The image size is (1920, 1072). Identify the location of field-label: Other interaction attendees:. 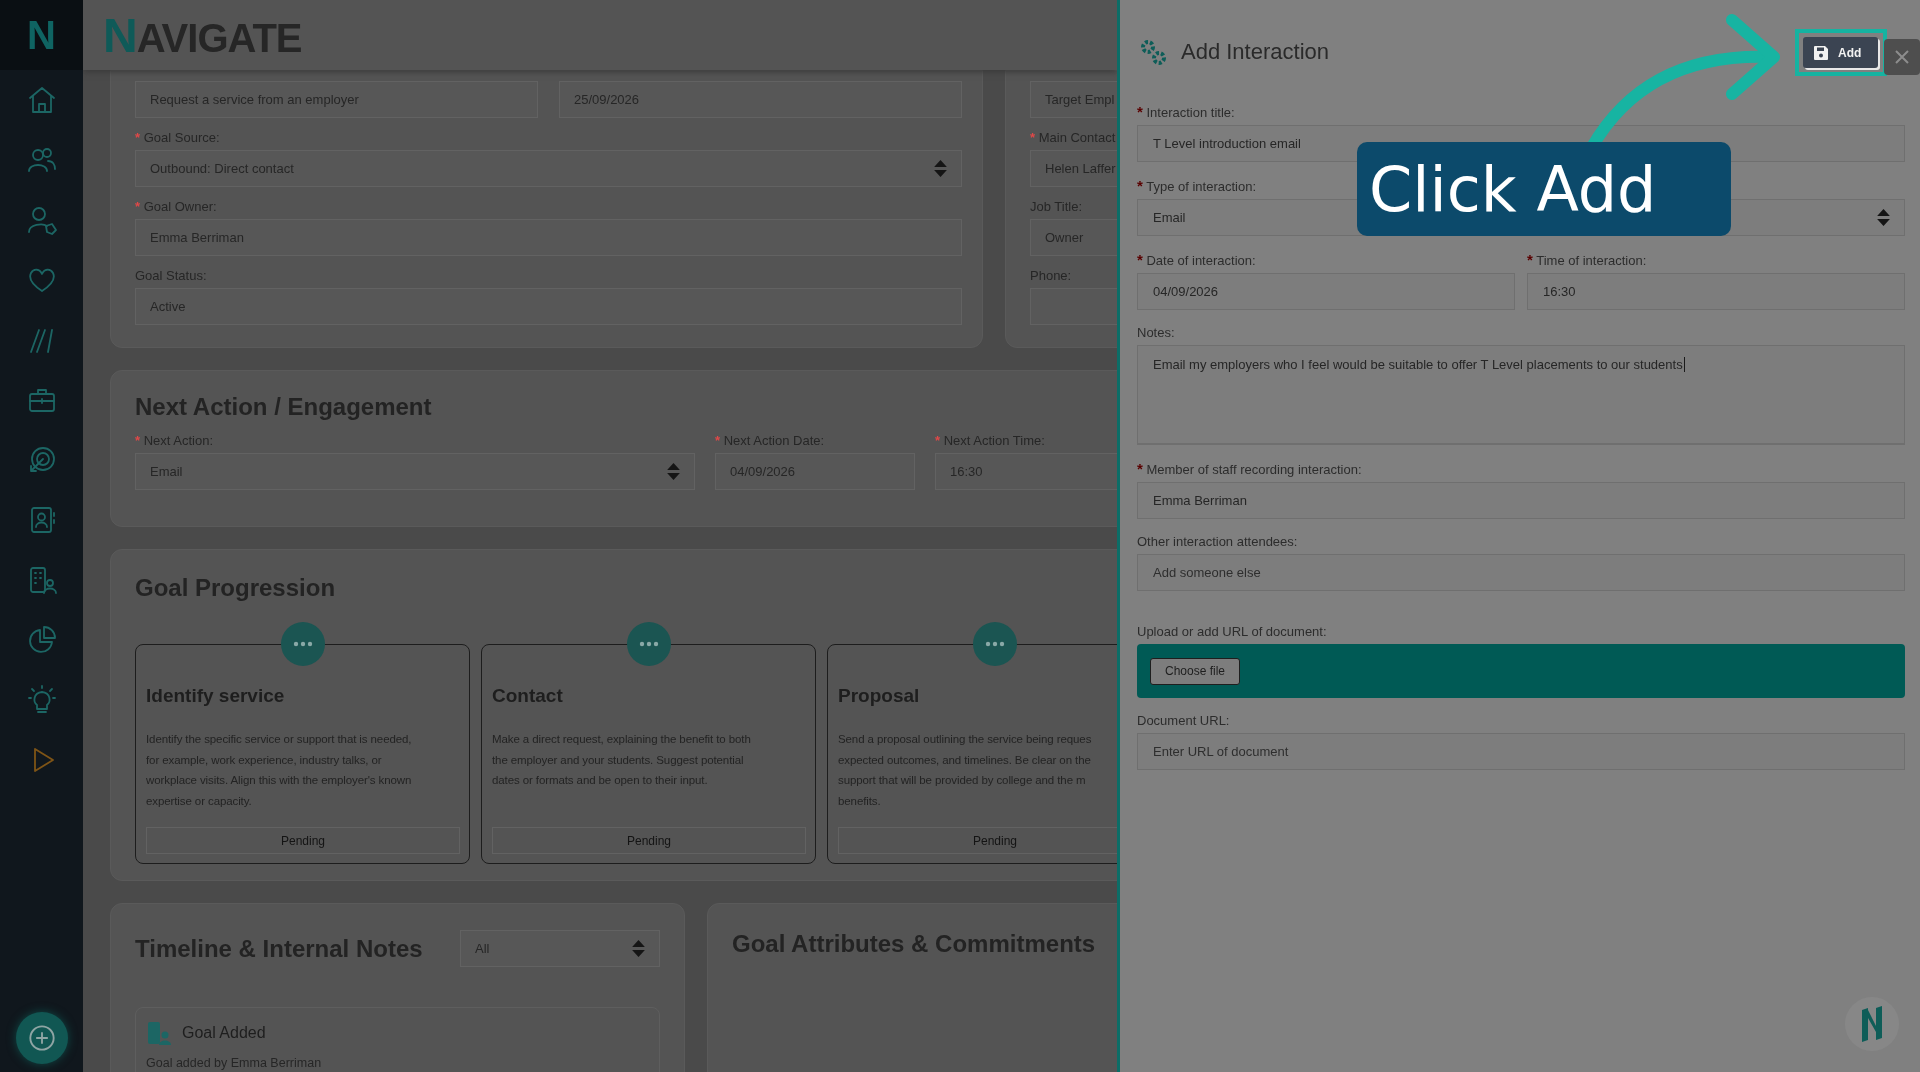
(1218, 541).